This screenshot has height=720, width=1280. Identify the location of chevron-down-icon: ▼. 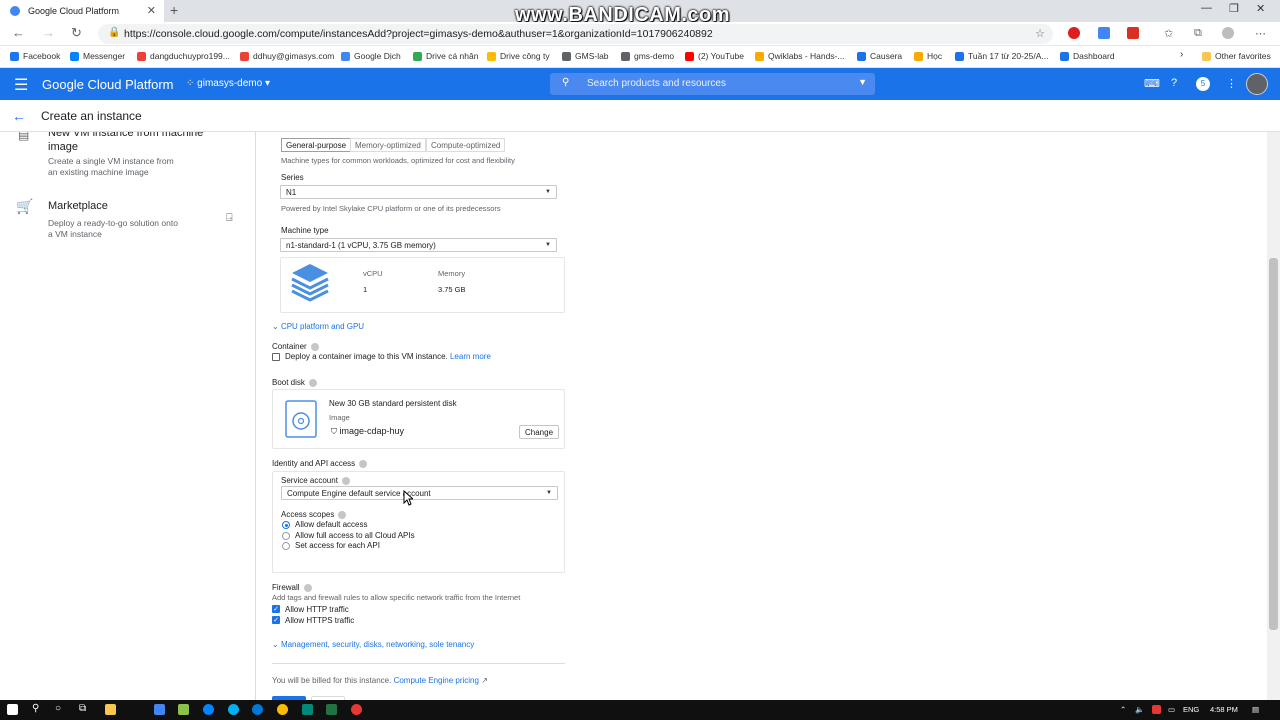
(862, 82).